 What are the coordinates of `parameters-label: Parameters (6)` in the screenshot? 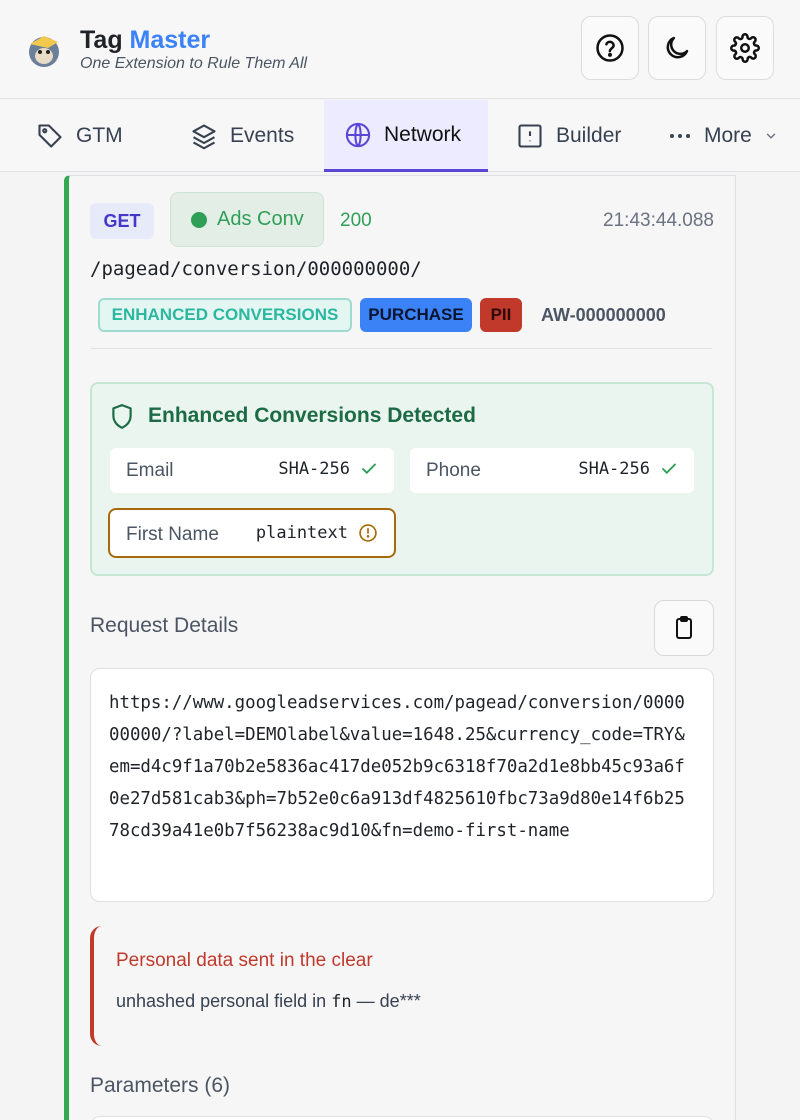 It's located at (160, 1086).